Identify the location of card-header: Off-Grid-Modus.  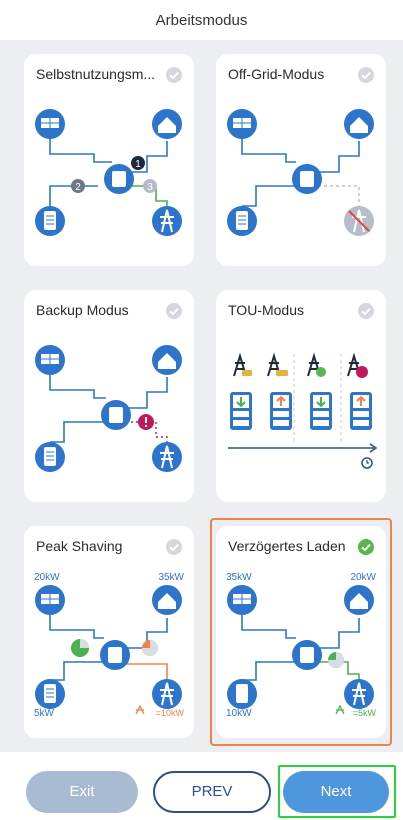
(301, 73).